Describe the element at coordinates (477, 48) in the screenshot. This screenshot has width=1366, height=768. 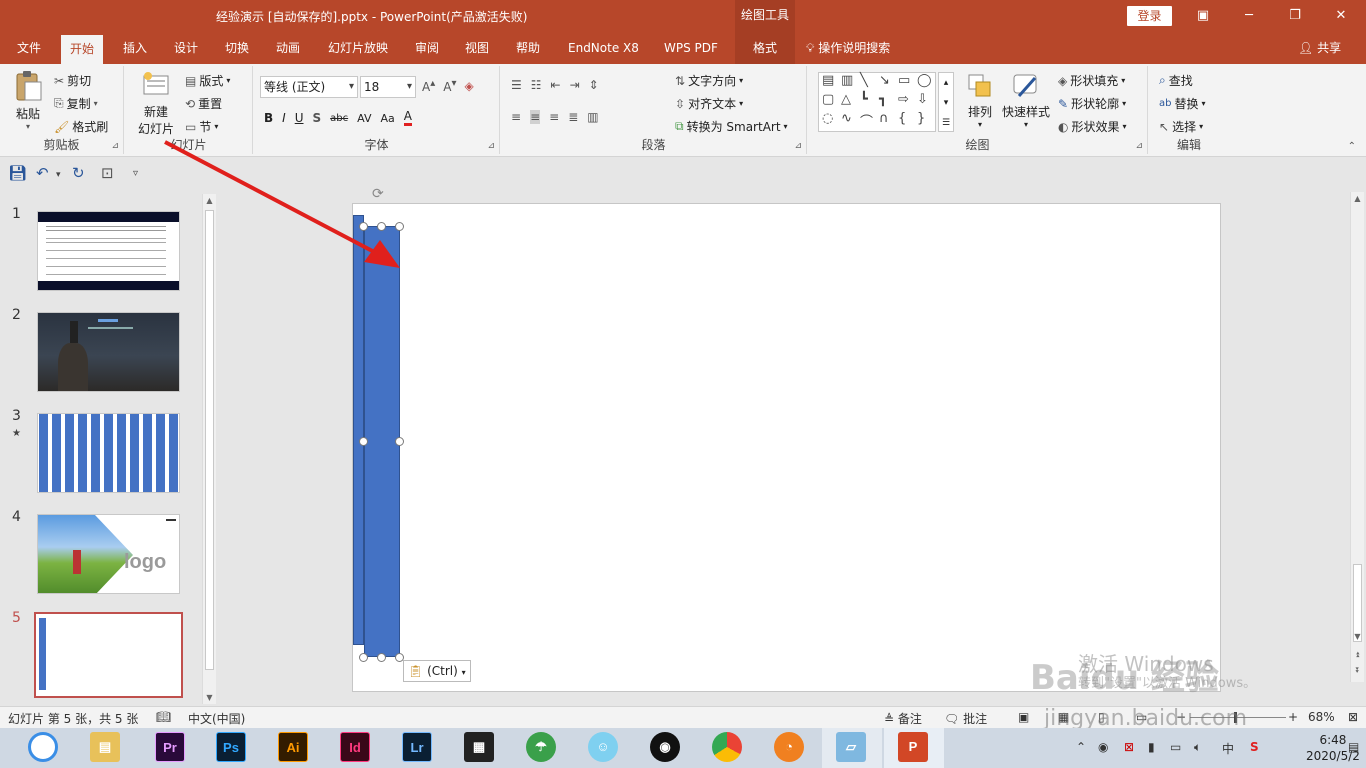
I see `tab-view: 视图` at that location.